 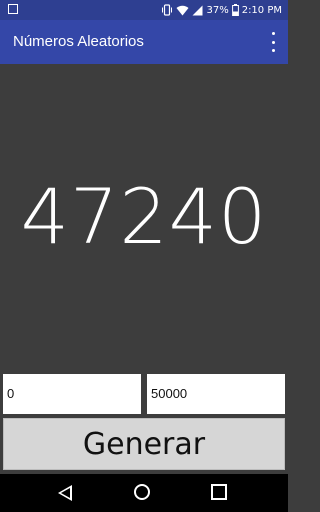 I want to click on battery-icon, so click(x=235, y=10).